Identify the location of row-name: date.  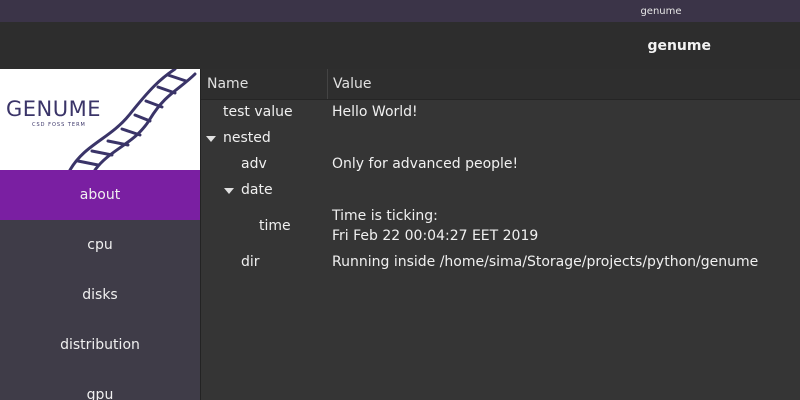
(257, 190).